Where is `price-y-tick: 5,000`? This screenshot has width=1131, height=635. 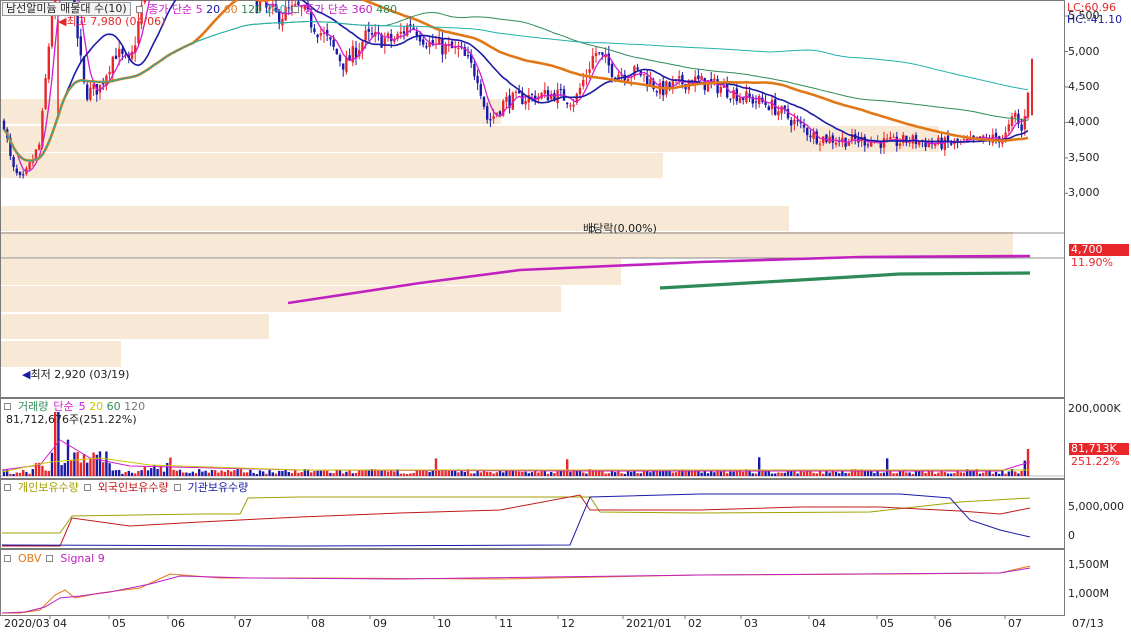
price-y-tick: 5,000 is located at coordinates (1084, 51).